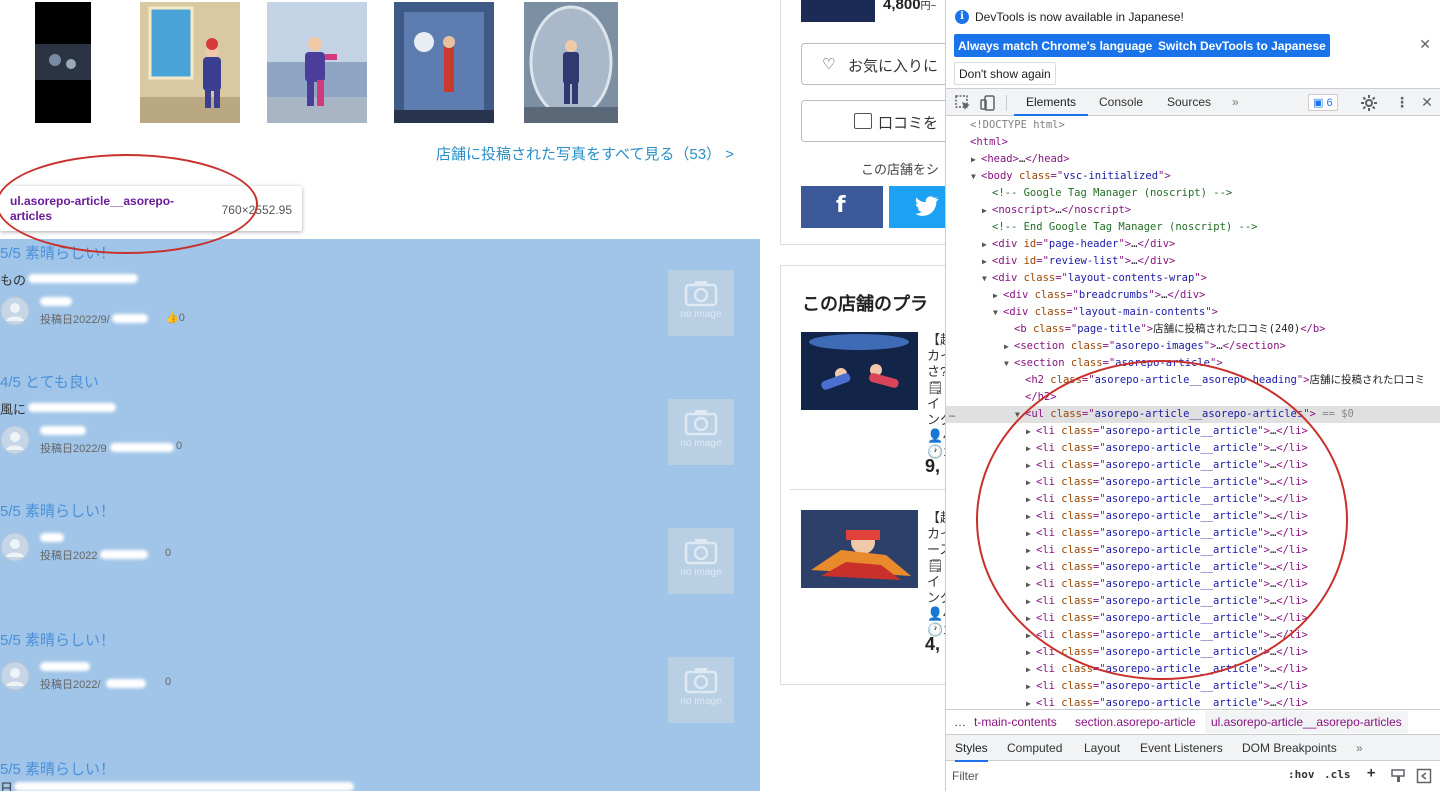  I want to click on inspect-element-icon, so click(963, 103).